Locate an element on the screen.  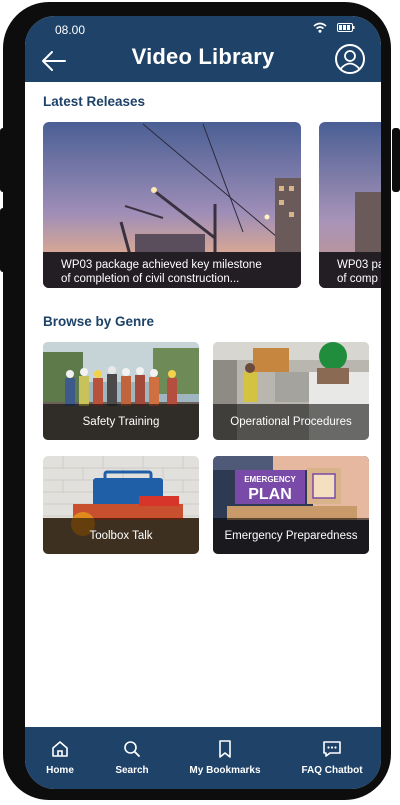
nav-item-bookmarks: My Bookmarks is located at coordinates (225, 757).